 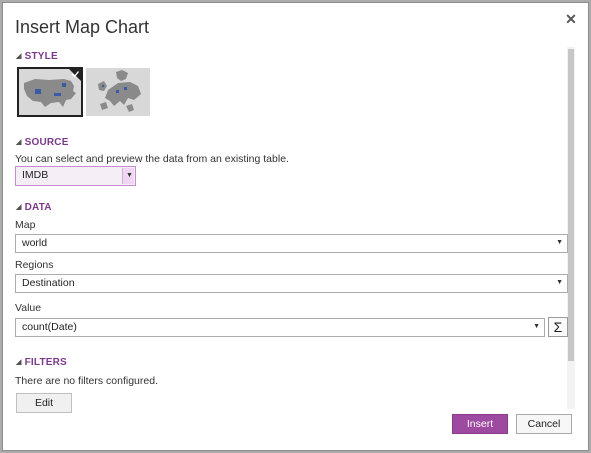 I want to click on style-option-europe-map, so click(x=118, y=92).